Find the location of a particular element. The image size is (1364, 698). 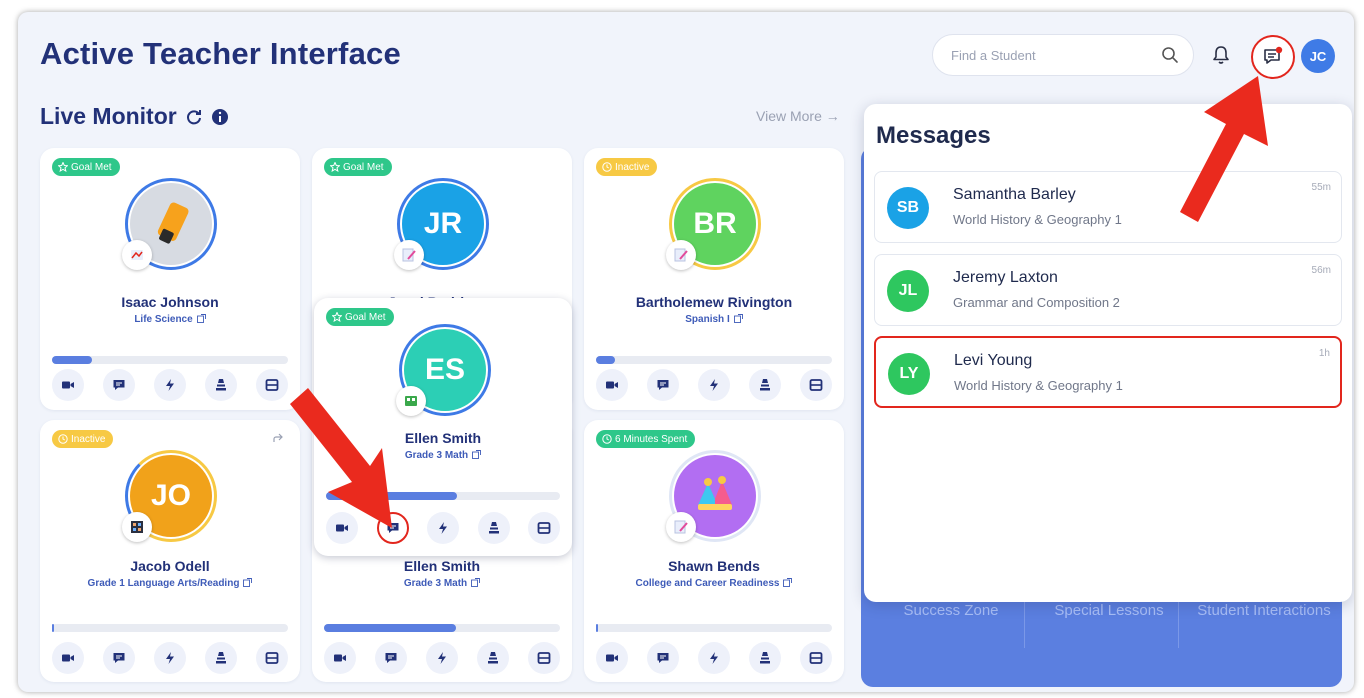

film-reel-icon is located at coordinates (137, 527).